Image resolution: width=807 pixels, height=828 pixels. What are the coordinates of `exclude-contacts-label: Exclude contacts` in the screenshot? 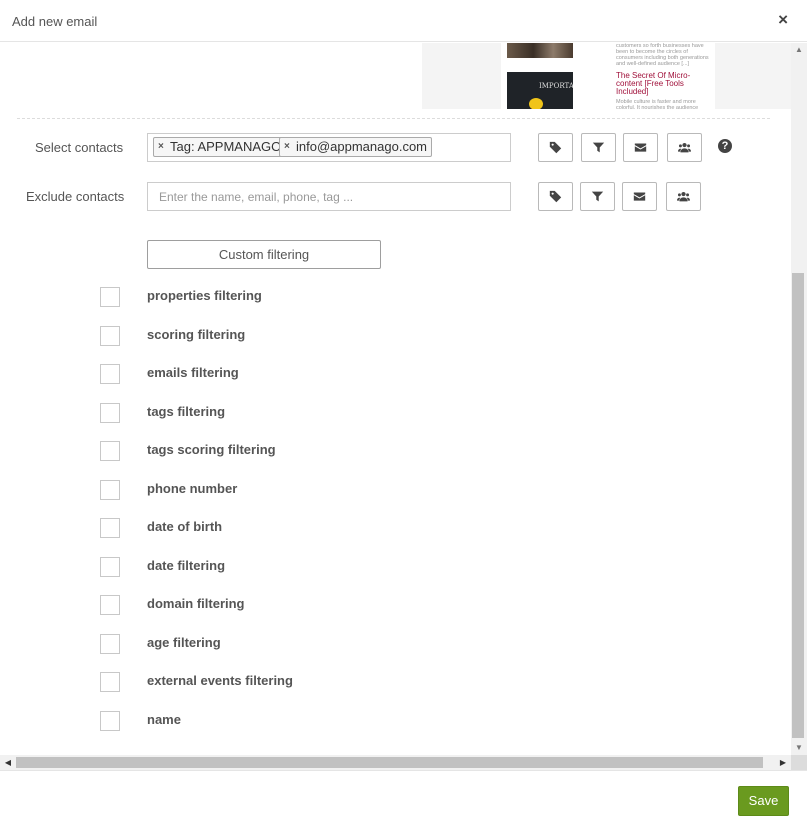 It's located at (75, 196).